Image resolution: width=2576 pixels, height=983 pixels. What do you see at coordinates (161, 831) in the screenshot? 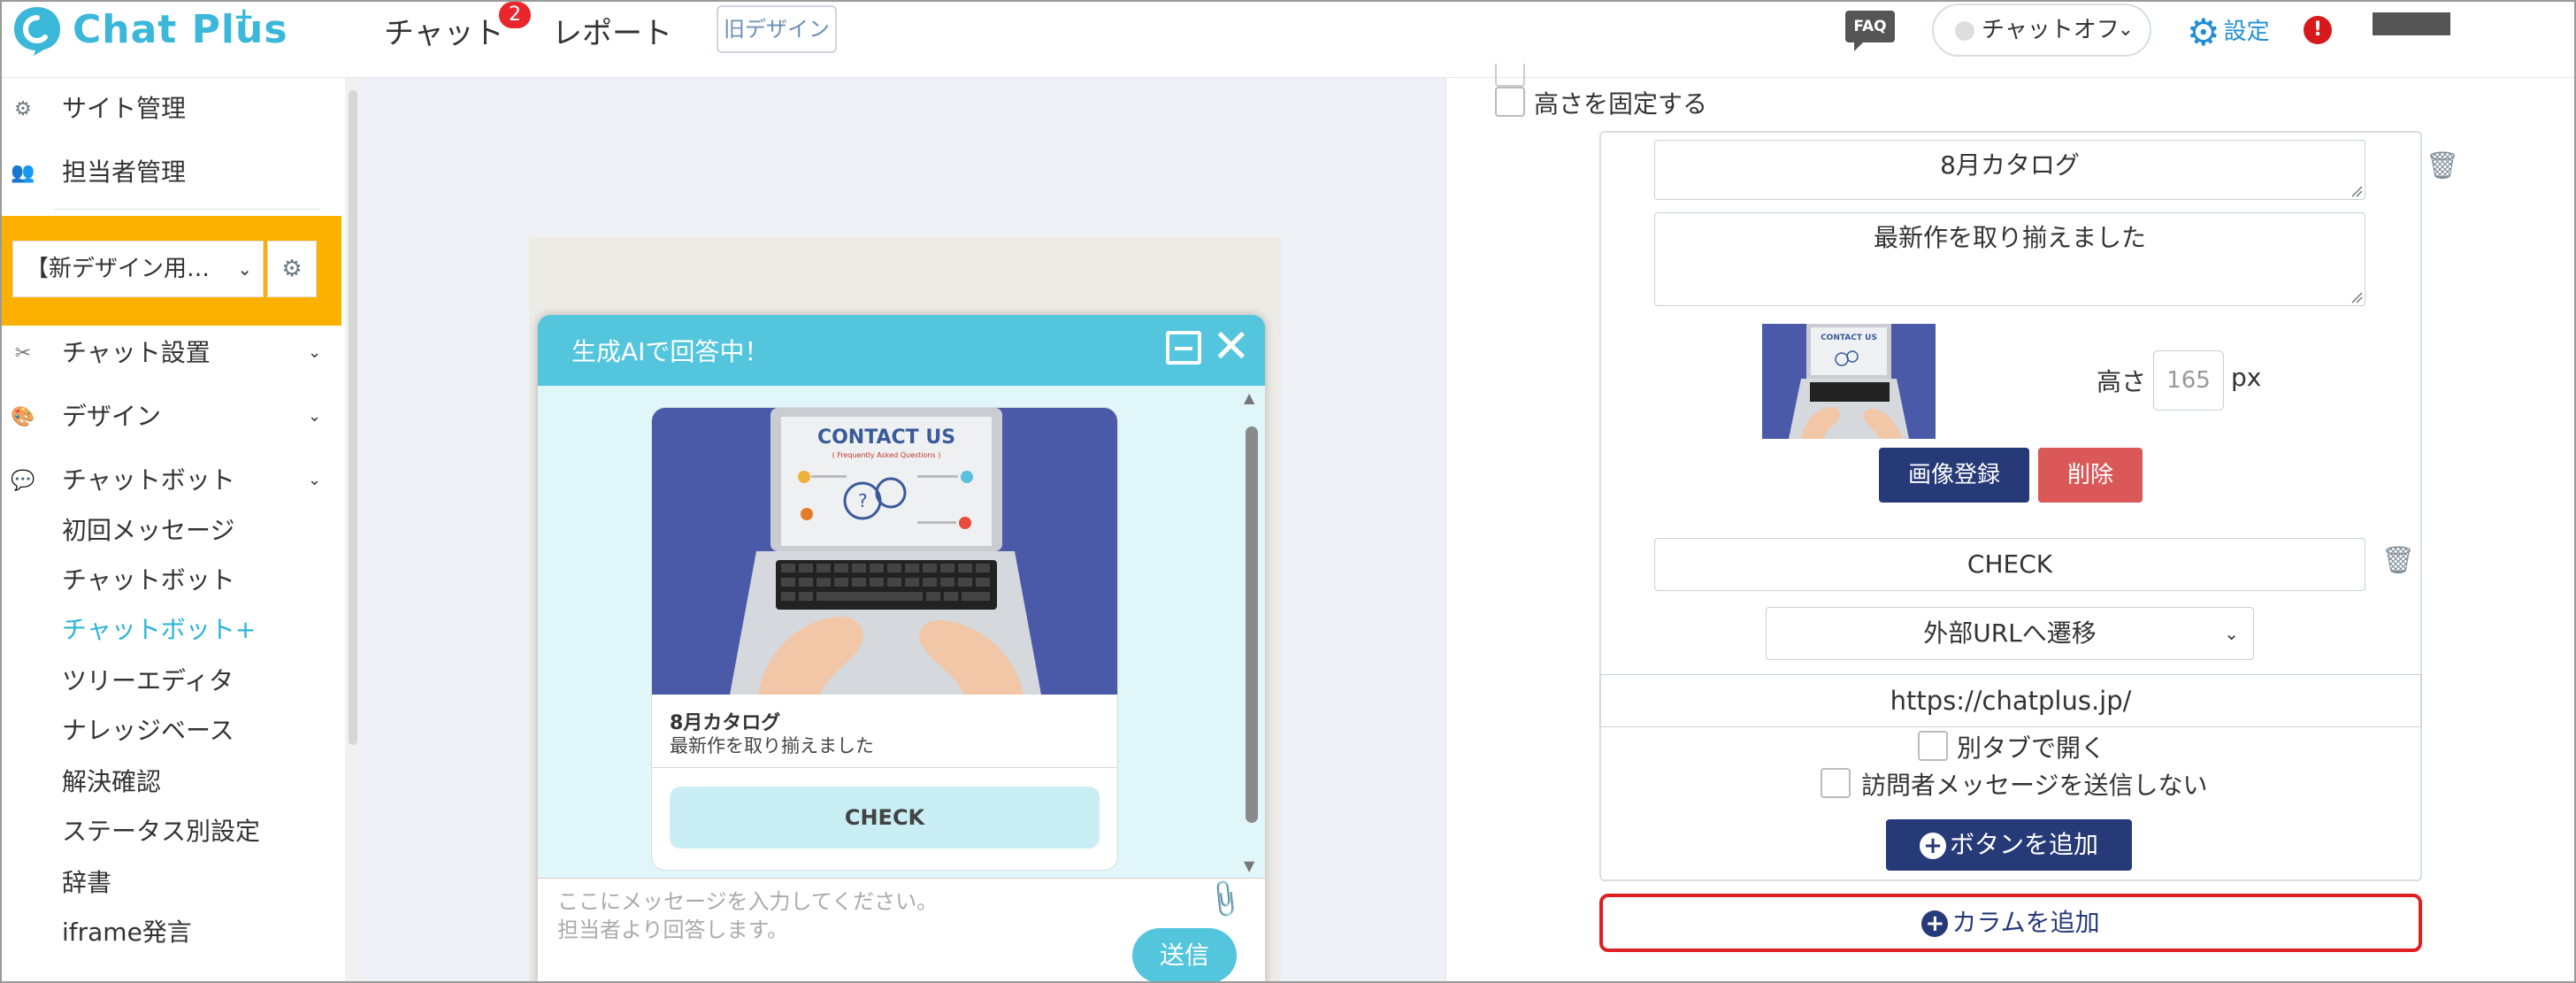
I see `sidebar-sub-status-settings: ステータス別設定` at bounding box center [161, 831].